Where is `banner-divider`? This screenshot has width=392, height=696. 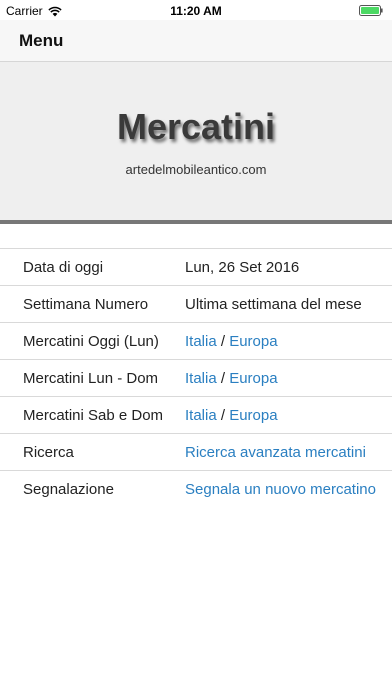 banner-divider is located at coordinates (196, 222).